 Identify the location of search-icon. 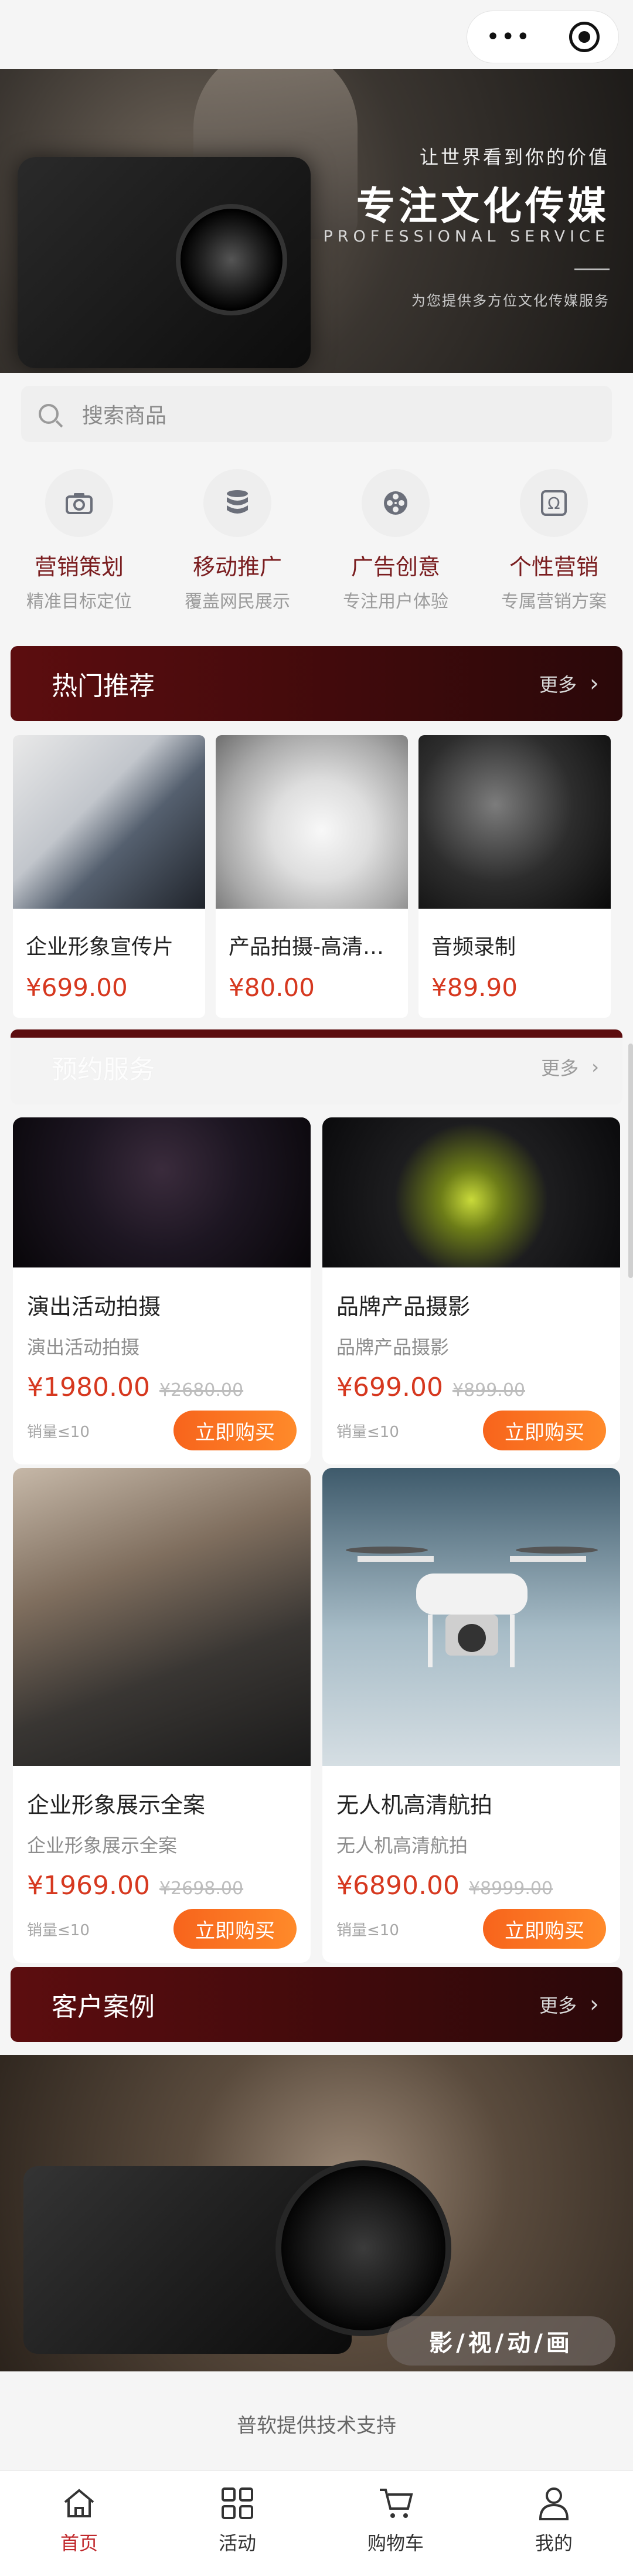
(49, 414).